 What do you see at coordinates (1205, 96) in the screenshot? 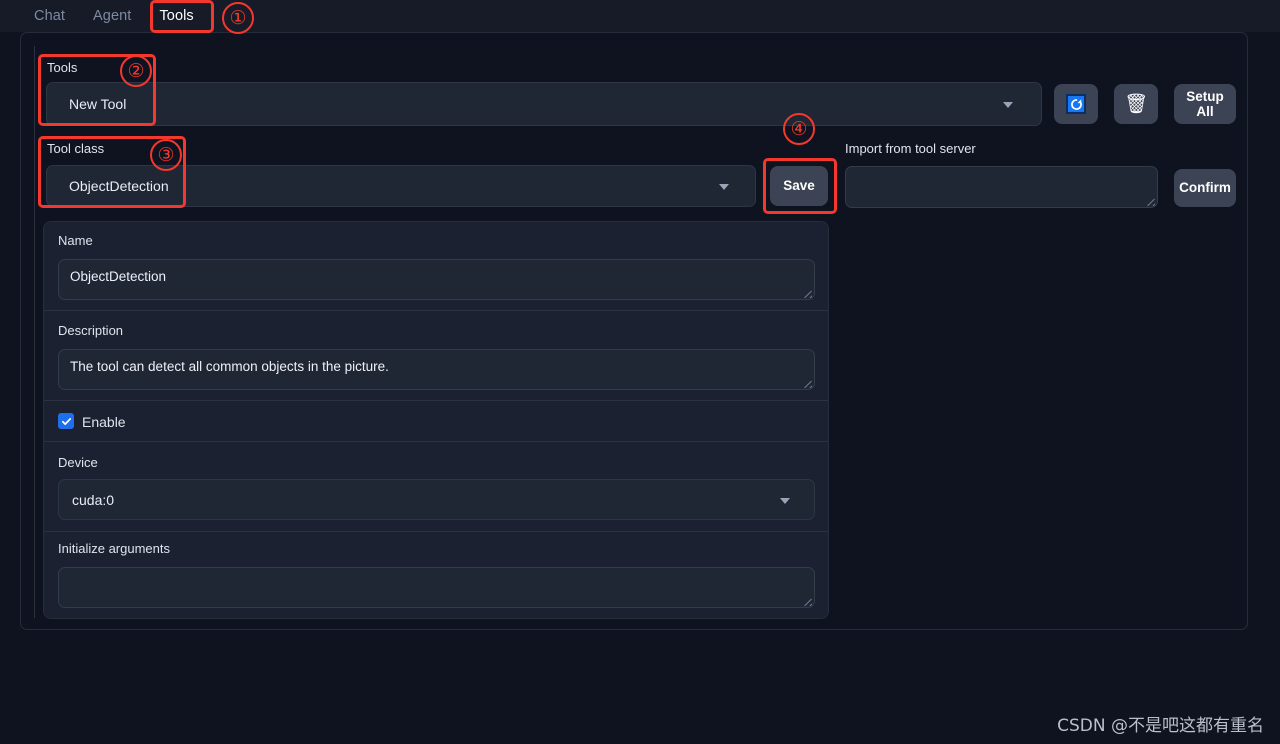
I see `setup-all-line-1: Setup` at bounding box center [1205, 96].